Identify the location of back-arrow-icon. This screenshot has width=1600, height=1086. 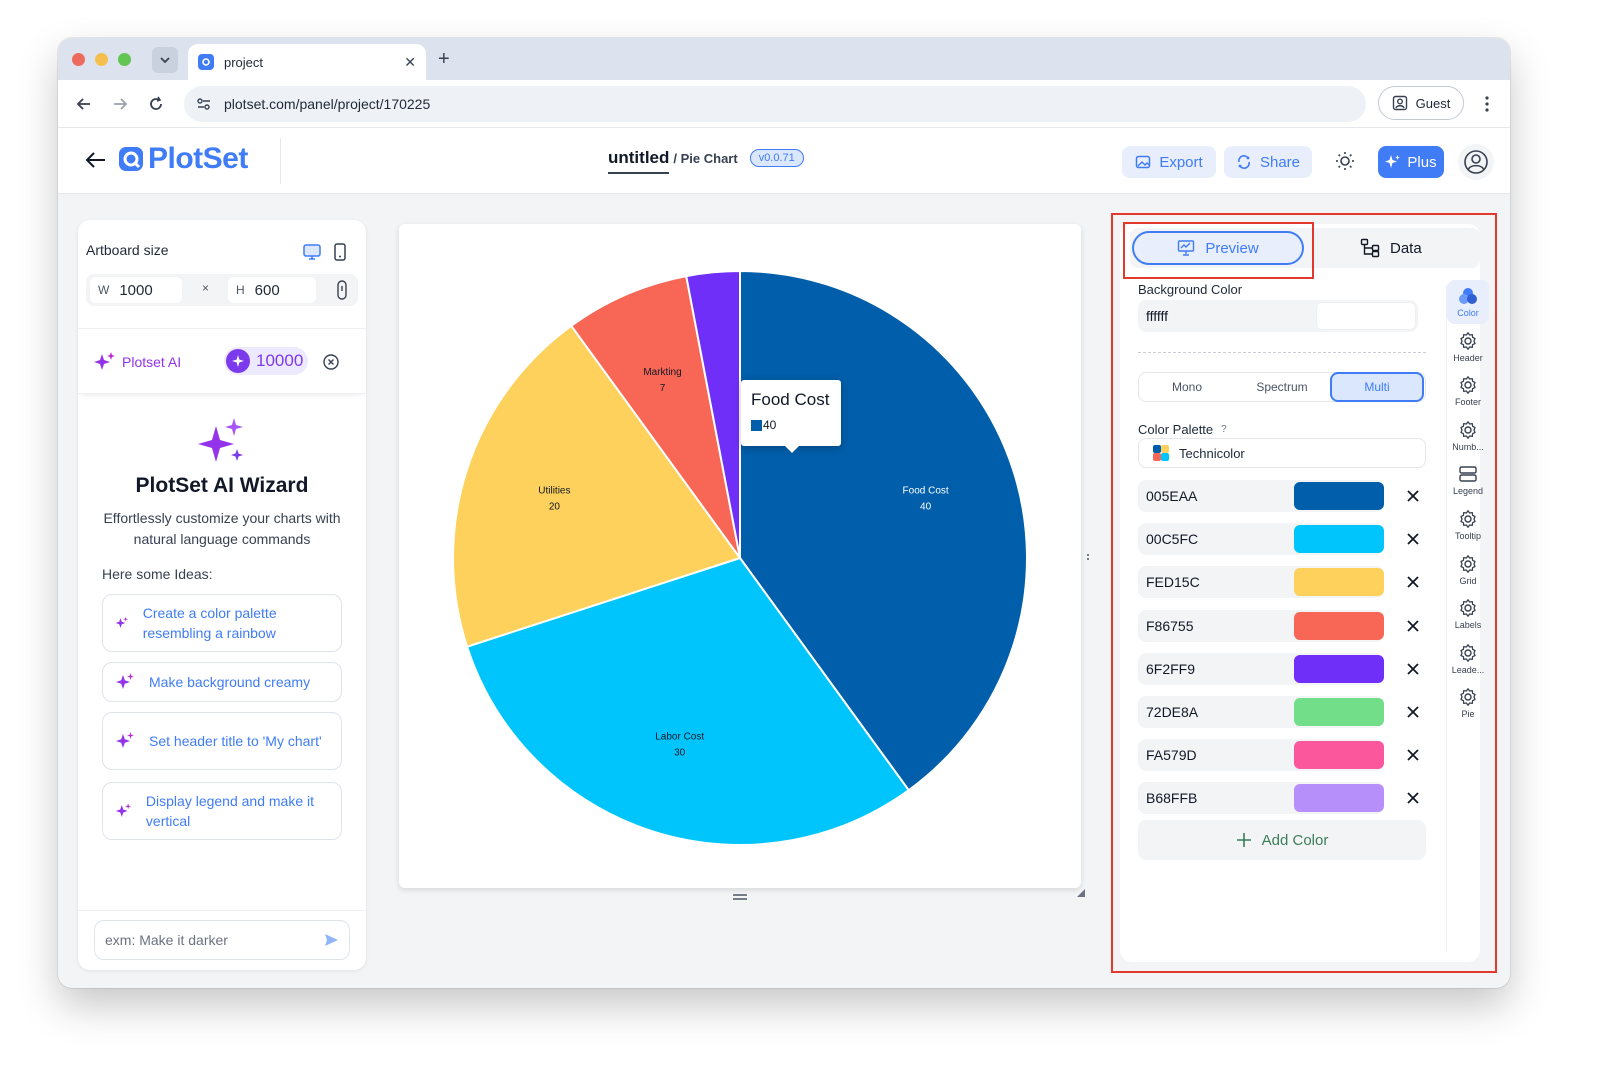
(96, 160).